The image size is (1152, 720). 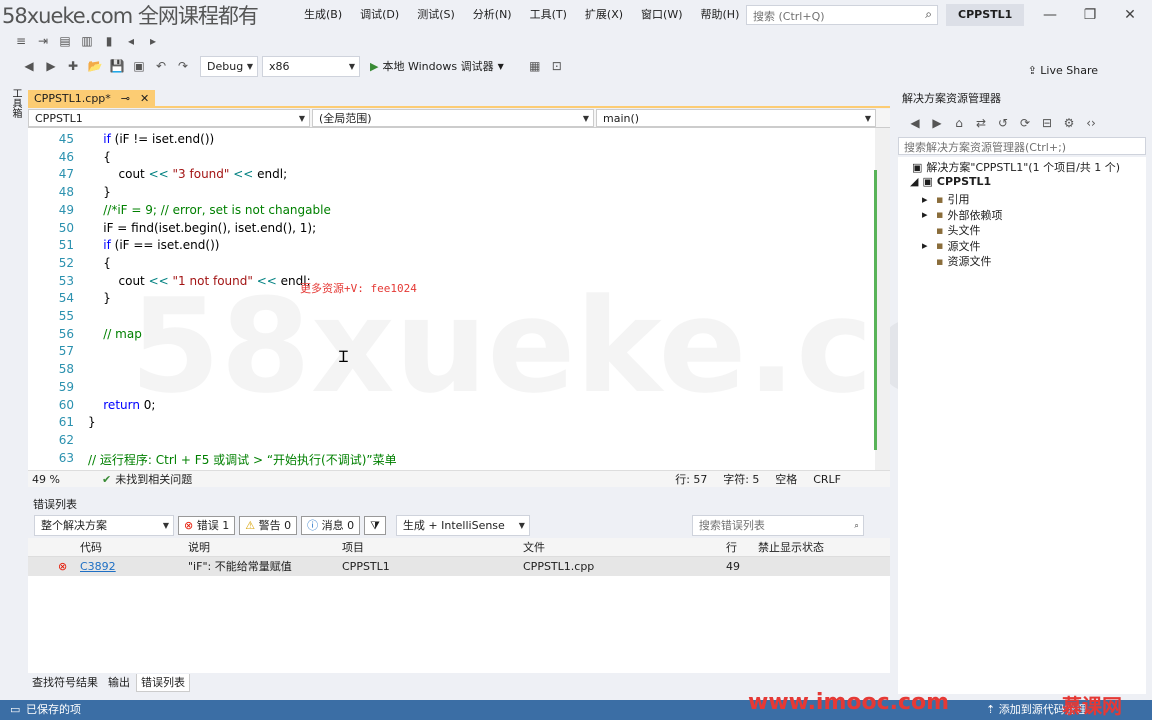 What do you see at coordinates (950, 181) in the screenshot?
I see `project-node: ◢ ▣ CPPSTL1` at bounding box center [950, 181].